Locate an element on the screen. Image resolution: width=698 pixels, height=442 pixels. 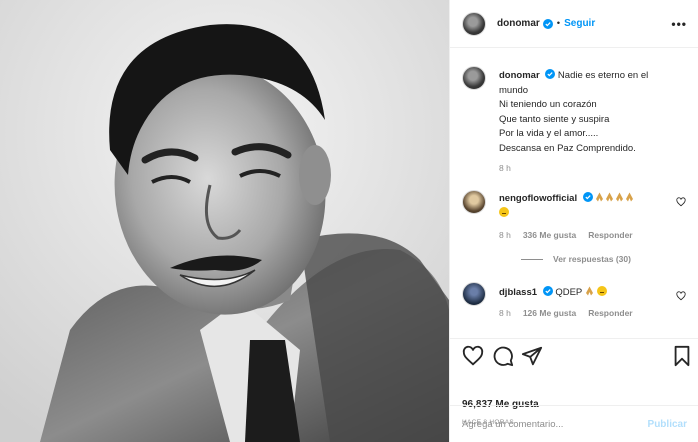
post-header: donomar • Seguir ••• is located at coordinates (574, 24).